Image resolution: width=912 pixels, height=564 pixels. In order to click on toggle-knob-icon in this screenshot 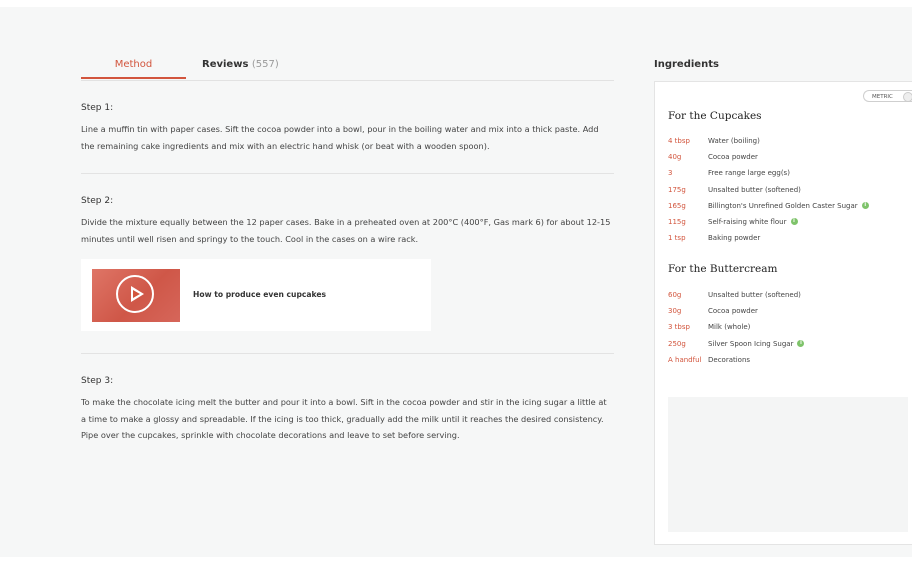, I will do `click(907, 97)`.